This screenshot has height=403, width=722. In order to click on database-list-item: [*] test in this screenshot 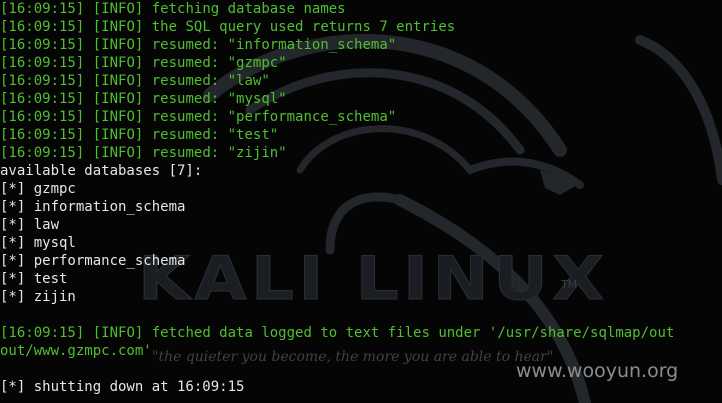, I will do `click(34, 279)`.